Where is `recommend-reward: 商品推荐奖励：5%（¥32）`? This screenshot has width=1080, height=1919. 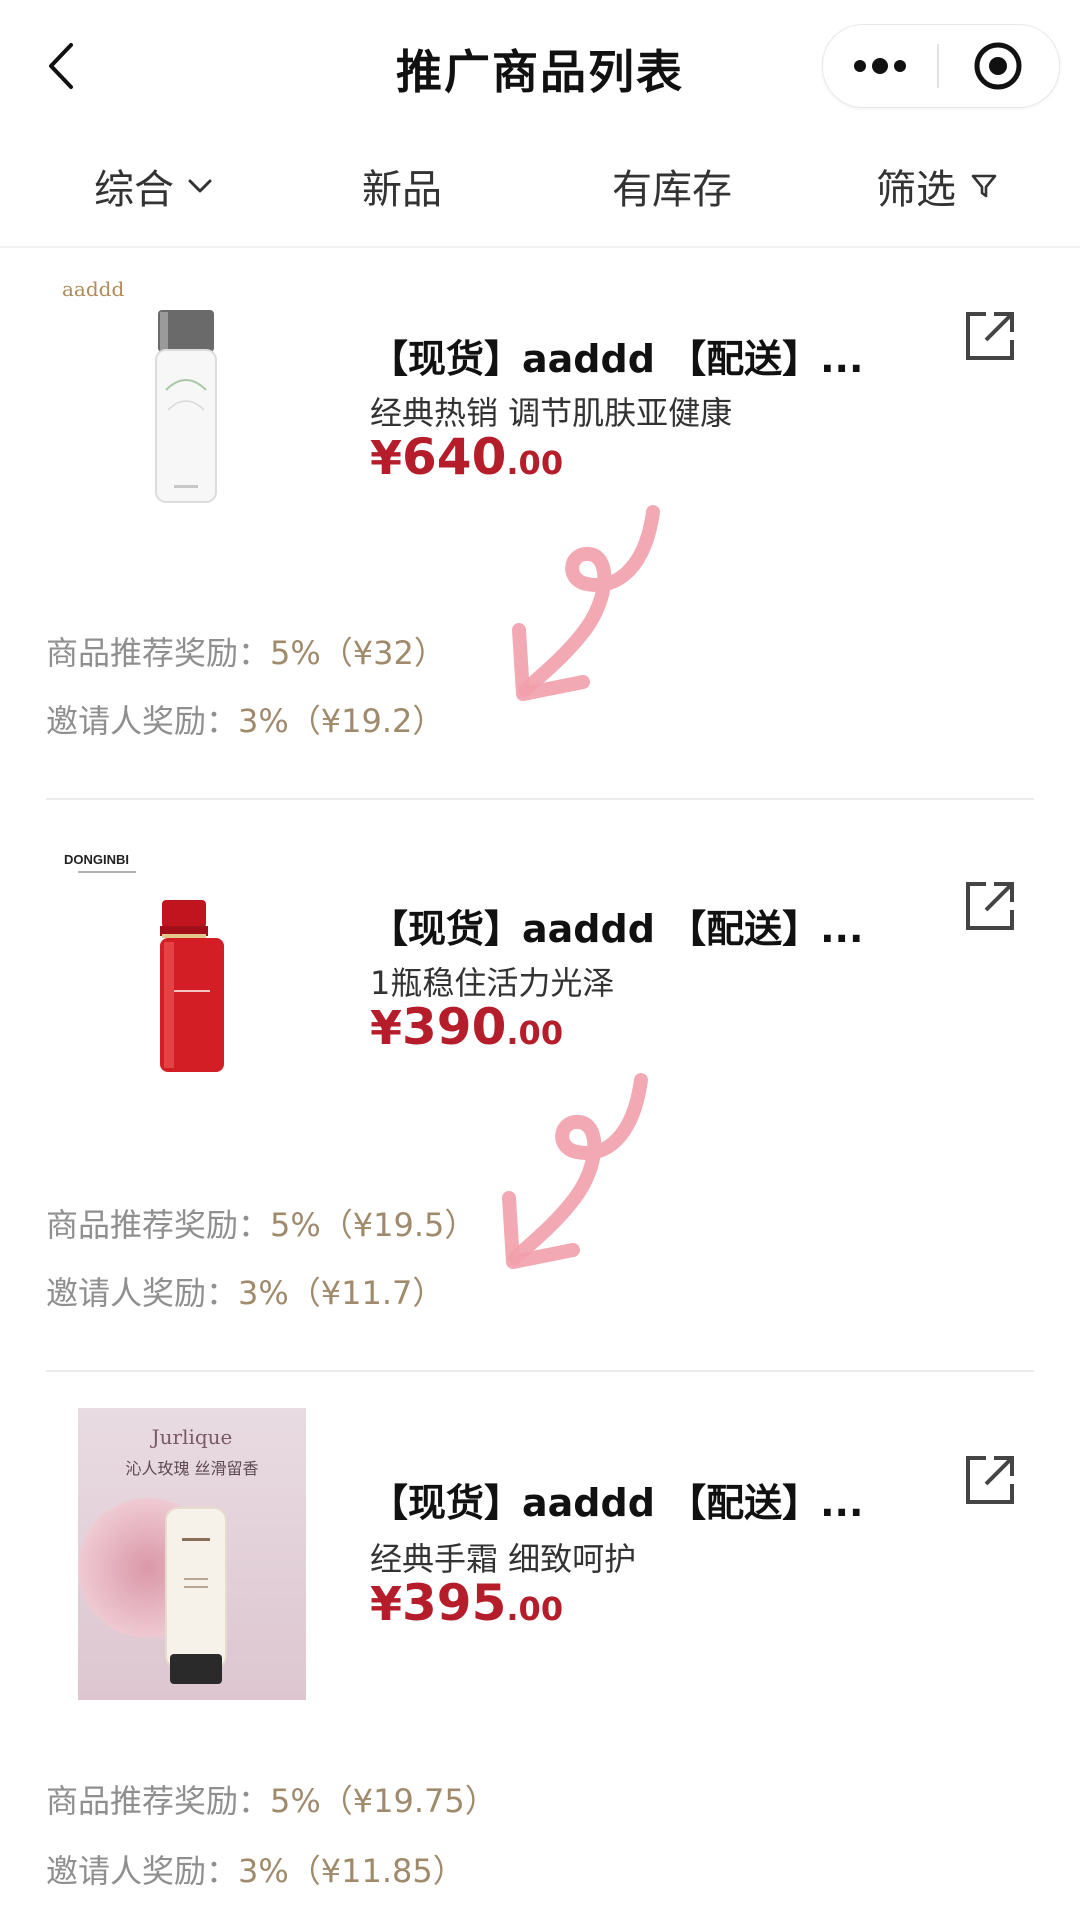
recommend-reward: 商品推荐奖励：5%（¥32） is located at coordinates (246, 651).